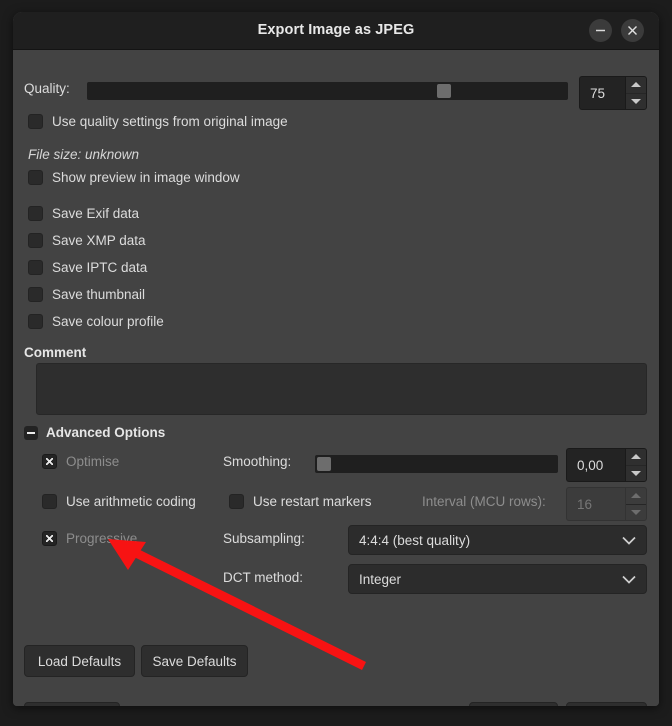 Image resolution: width=672 pixels, height=726 pixels. What do you see at coordinates (312, 501) in the screenshot?
I see `restart-markers-label: Use restart markers` at bounding box center [312, 501].